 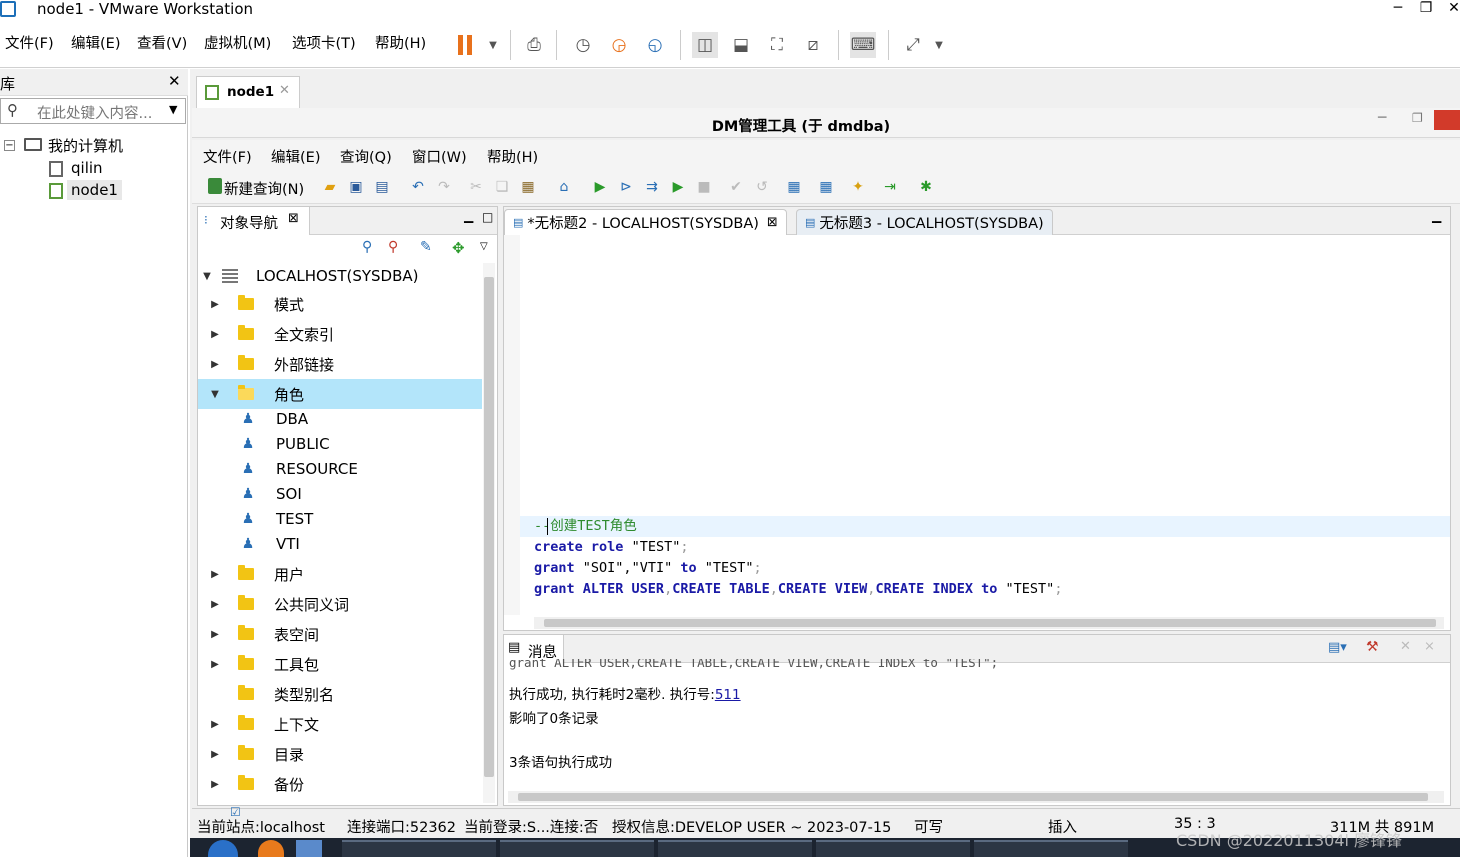 I want to click on restore-button: ❐, so click(x=1426, y=8).